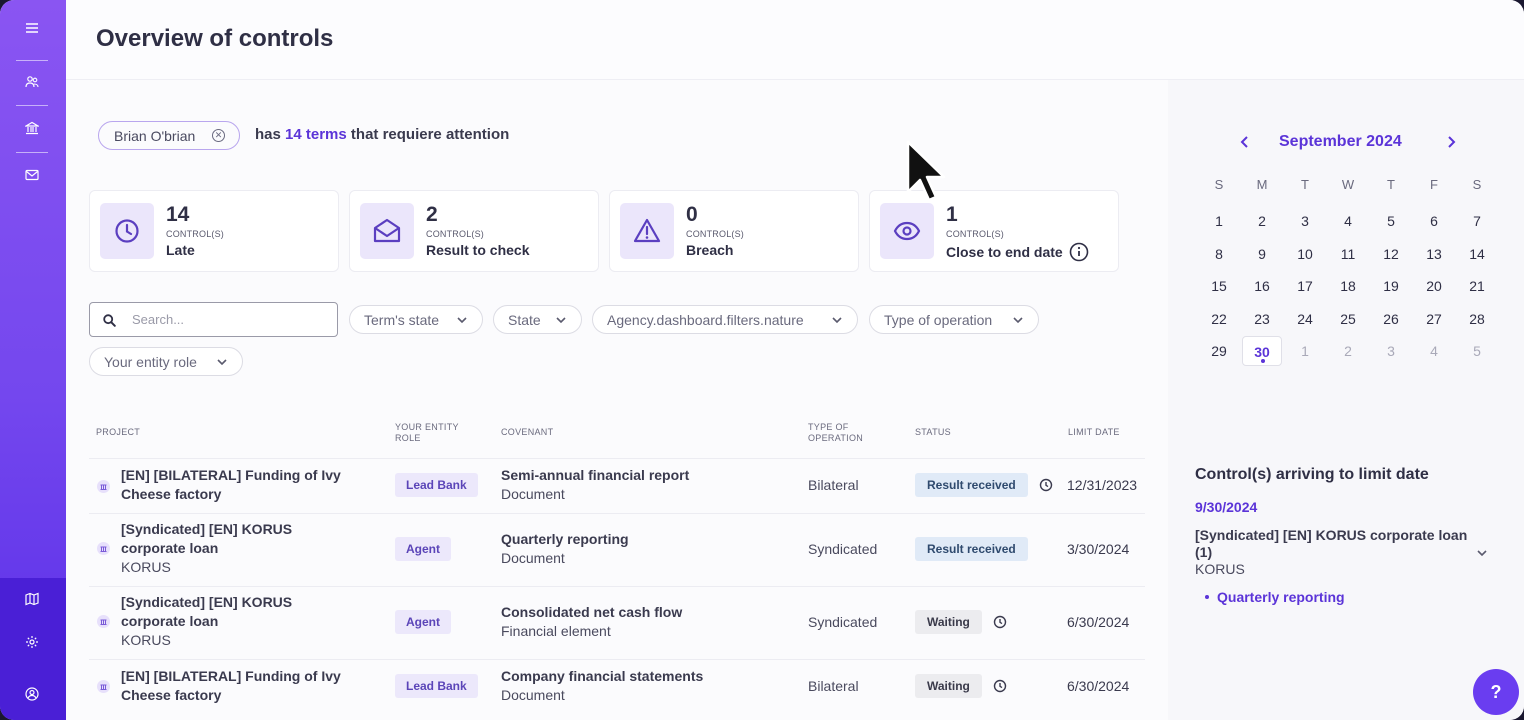 Image resolution: width=1524 pixels, height=720 pixels. Describe the element at coordinates (382, 134) in the screenshot. I see `attention-message: has 14 terms that requiere attention` at that location.